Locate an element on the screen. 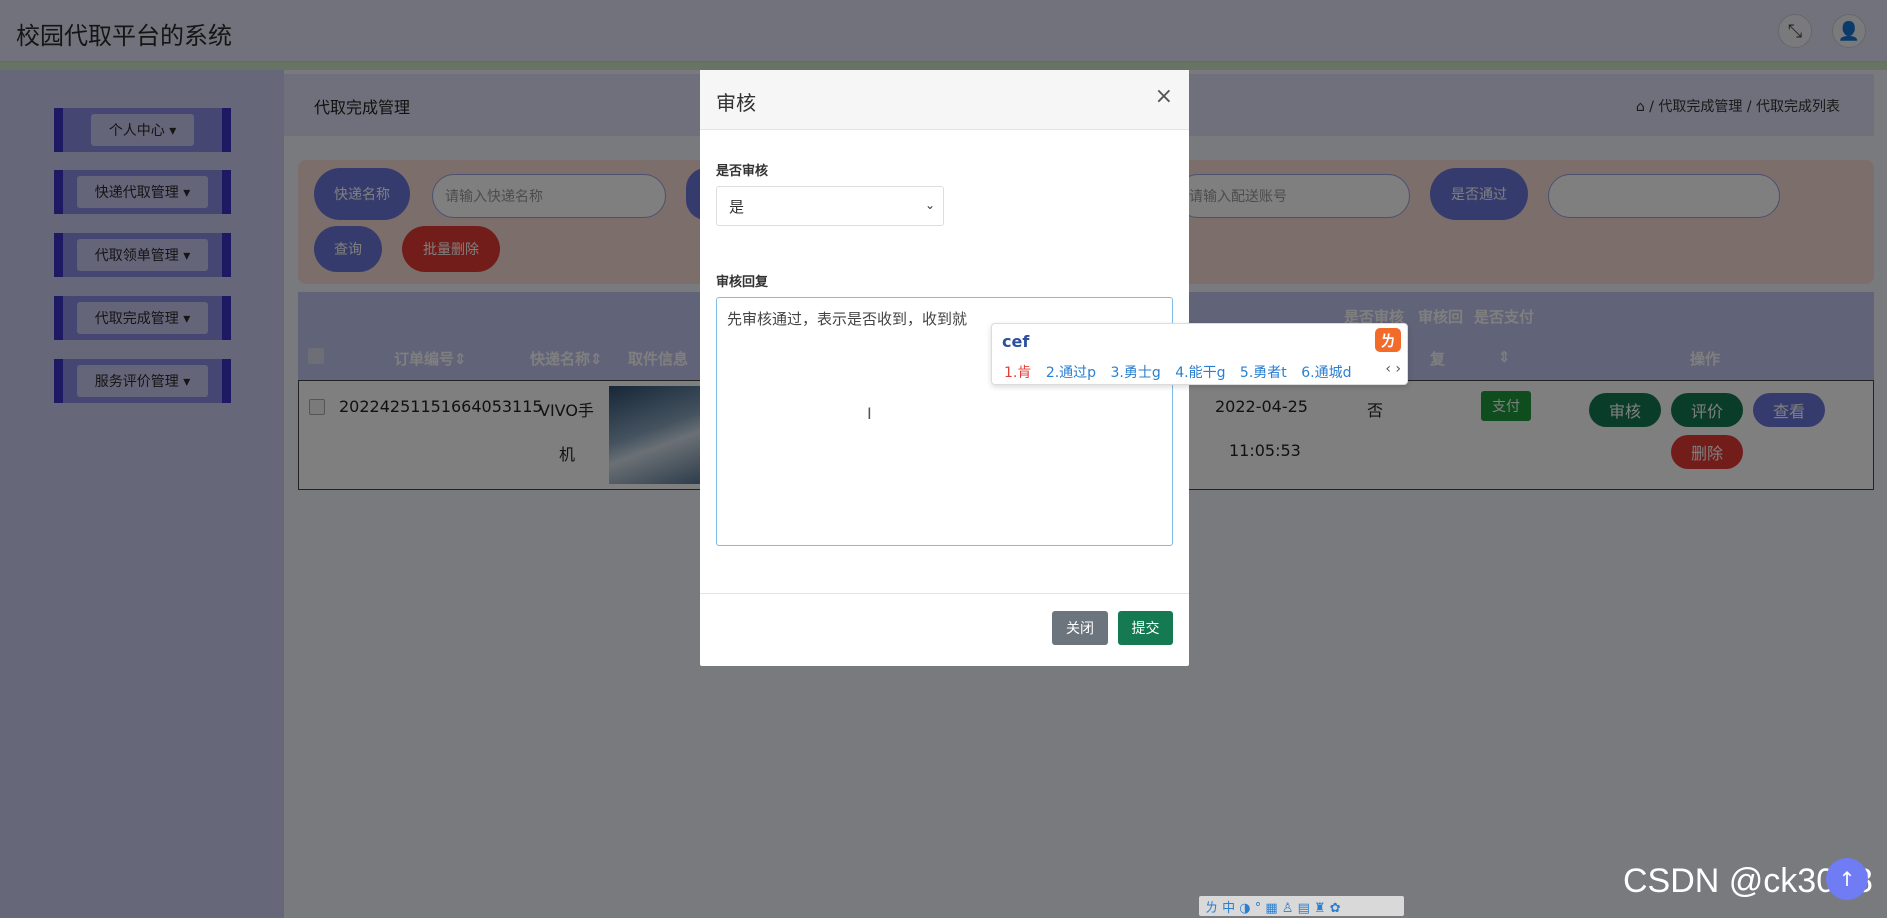  close-button: 关闭 is located at coordinates (1080, 628).